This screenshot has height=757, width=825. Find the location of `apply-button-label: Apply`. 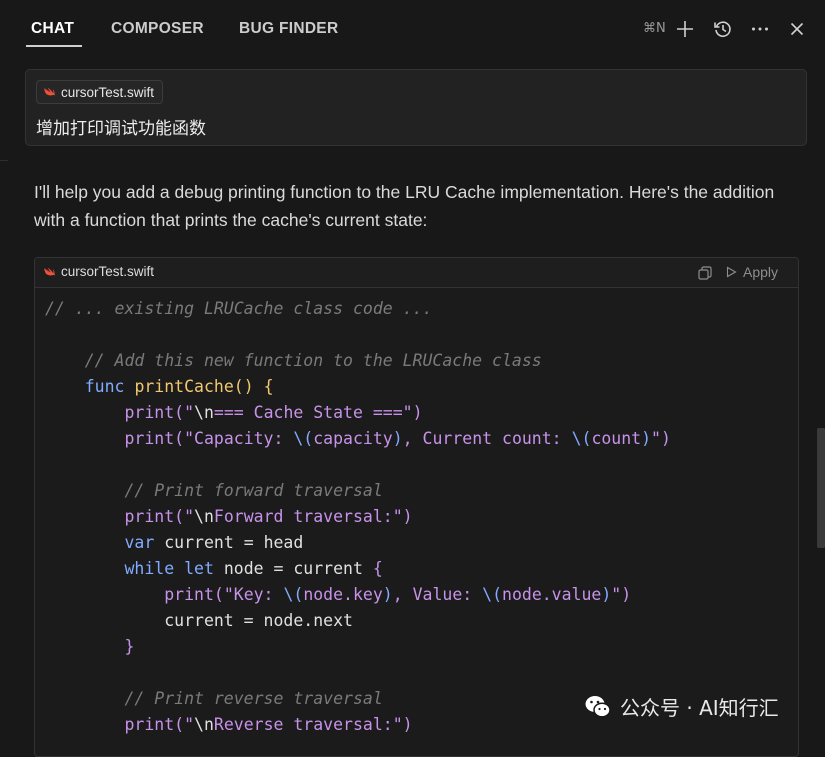

apply-button-label: Apply is located at coordinates (761, 272).